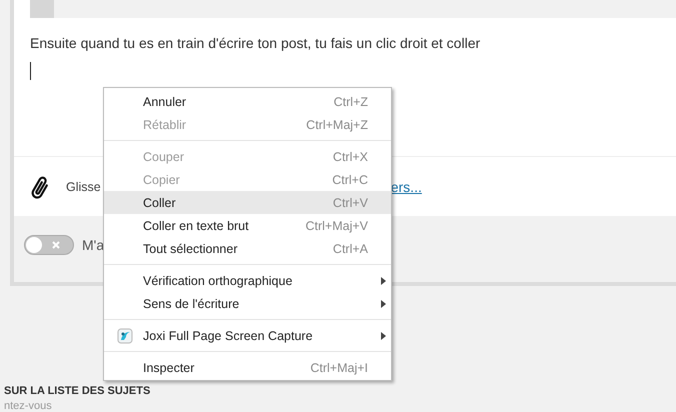 The image size is (676, 412). I want to click on back-to-topics-heading: SUR LA LISTE DES SUJETS, so click(78, 391).